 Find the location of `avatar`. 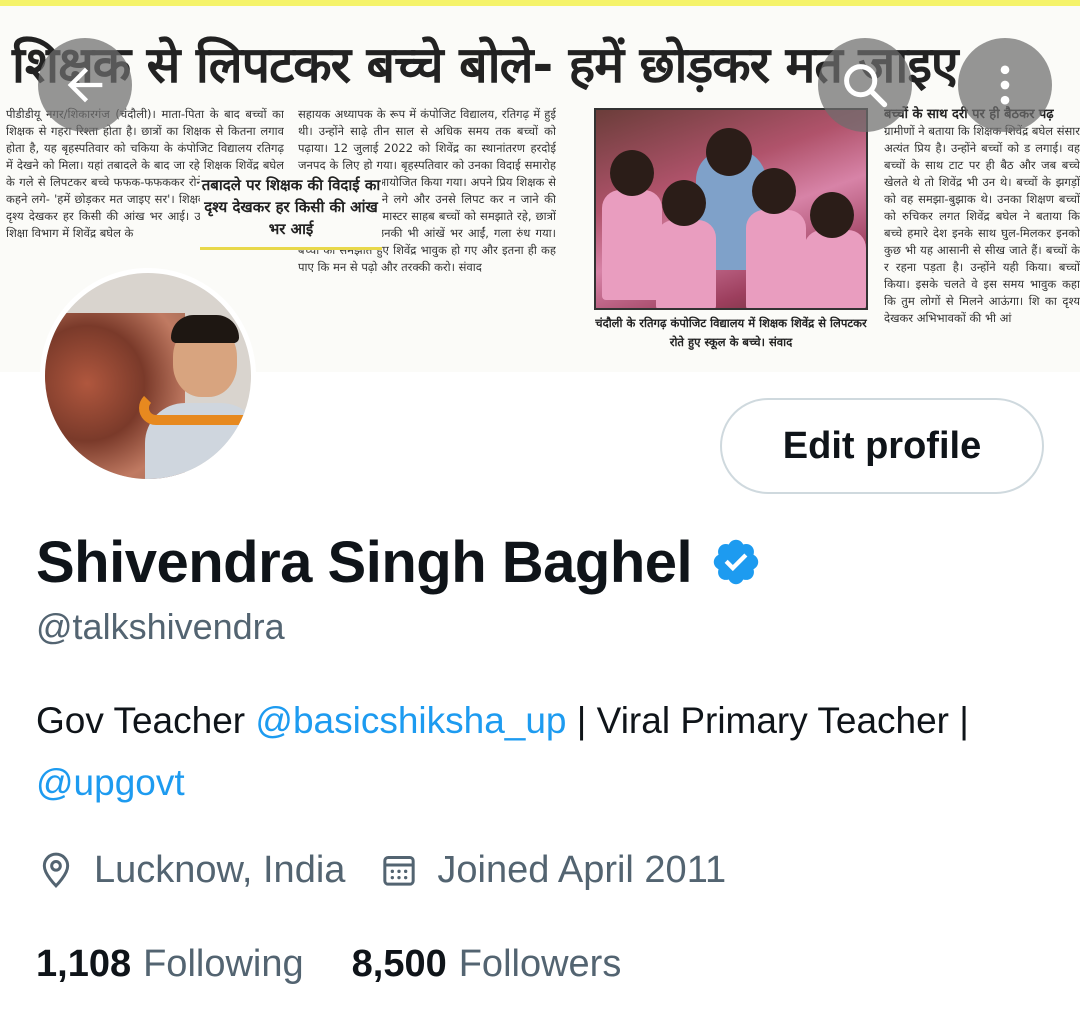

avatar is located at coordinates (148, 376).